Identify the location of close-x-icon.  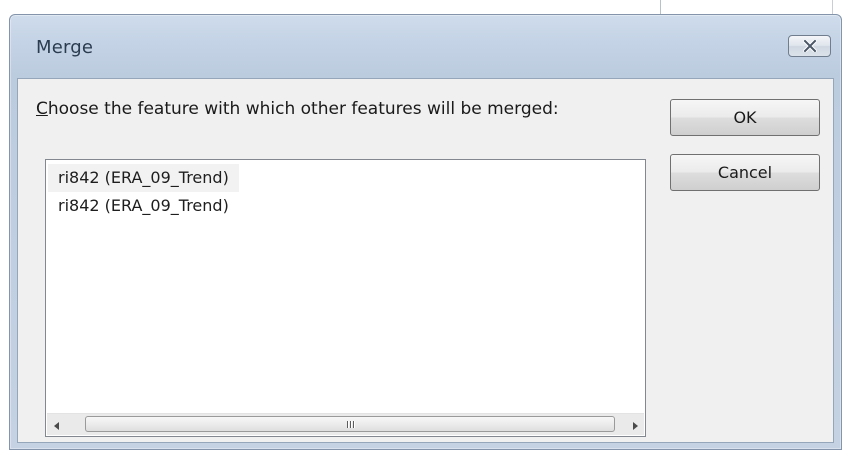
(809, 46).